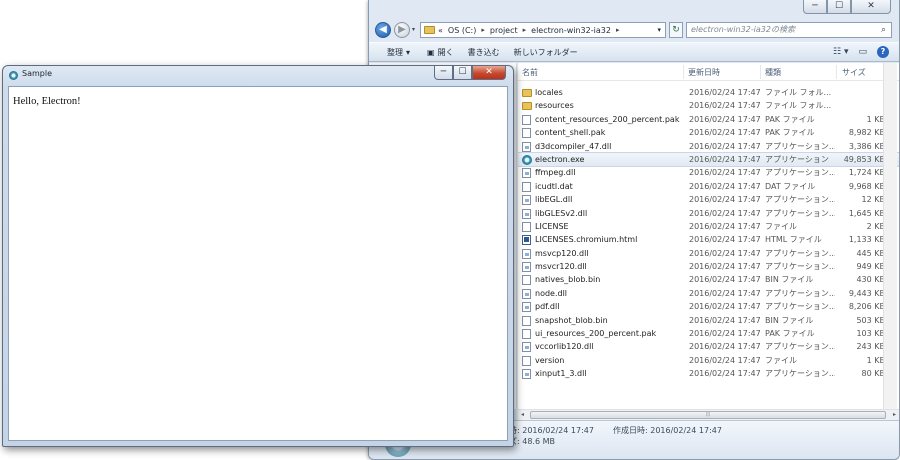 Image resolution: width=900 pixels, height=460 pixels. I want to click on hello-text: Hello, Electron!, so click(47, 101).